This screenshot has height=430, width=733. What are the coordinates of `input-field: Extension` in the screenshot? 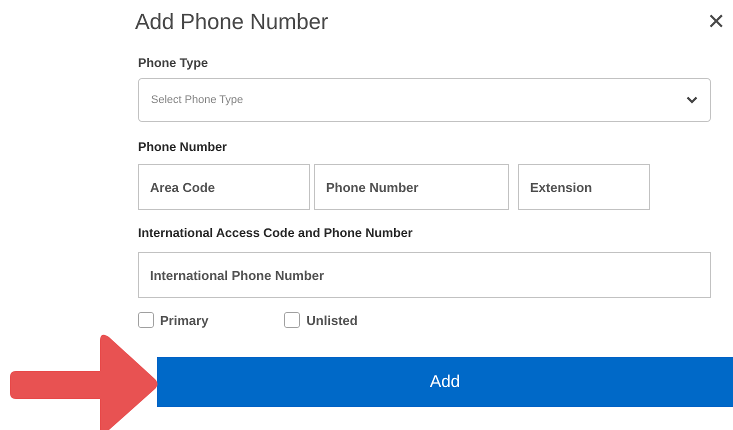 It's located at (584, 187).